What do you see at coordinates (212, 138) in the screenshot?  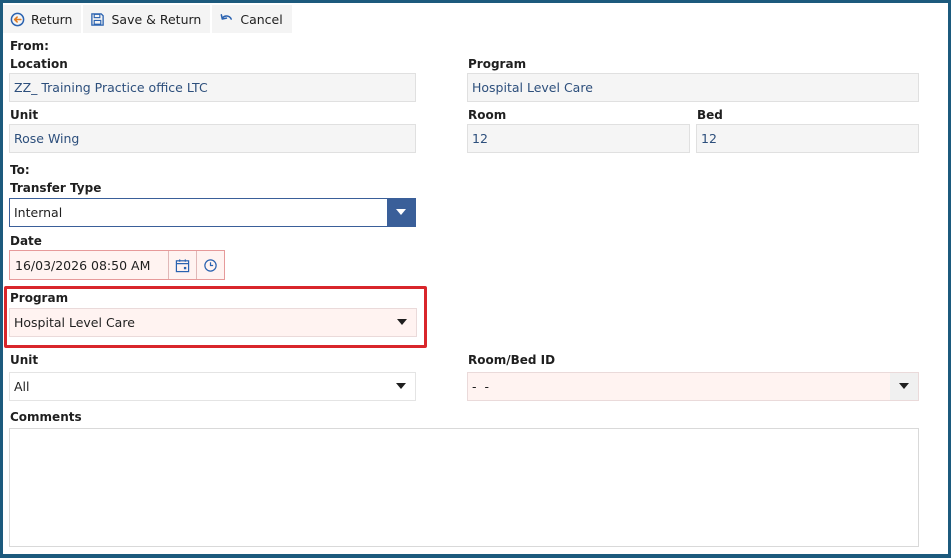 I see `from-unit-field: Rose Wing` at bounding box center [212, 138].